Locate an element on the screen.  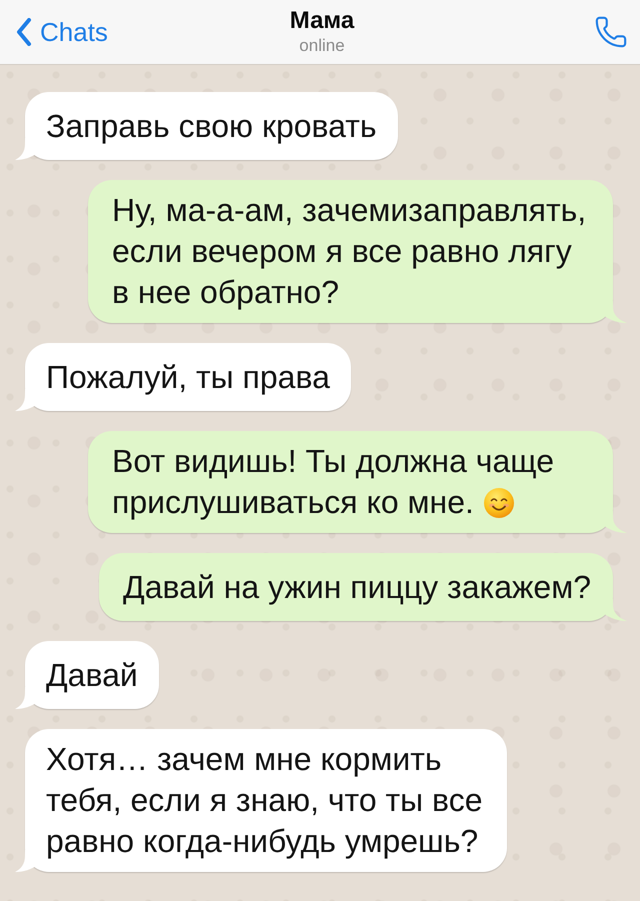
message-text: Хотя… зачем мне кормить тебя, если я знаю, что ты все равно когда-нибудь умрешь? is located at coordinates (264, 800).